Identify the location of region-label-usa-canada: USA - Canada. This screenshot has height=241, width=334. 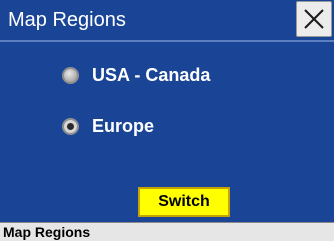
(151, 75).